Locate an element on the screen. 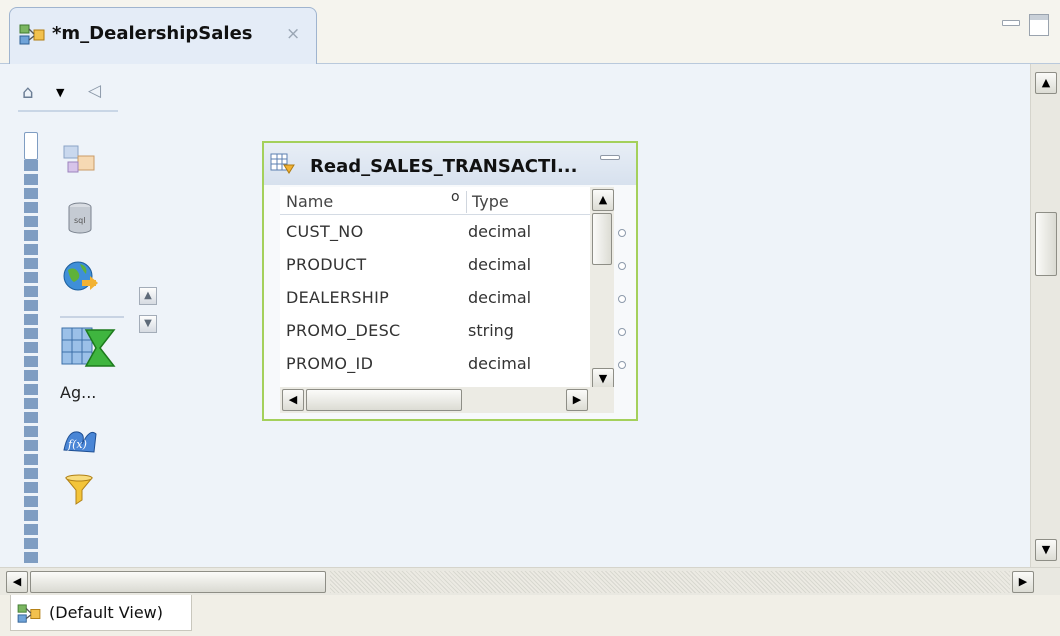 Image resolution: width=1060 pixels, height=636 pixels. palette-toolbar: ⌂ ▼ ◁ is located at coordinates (68, 92).